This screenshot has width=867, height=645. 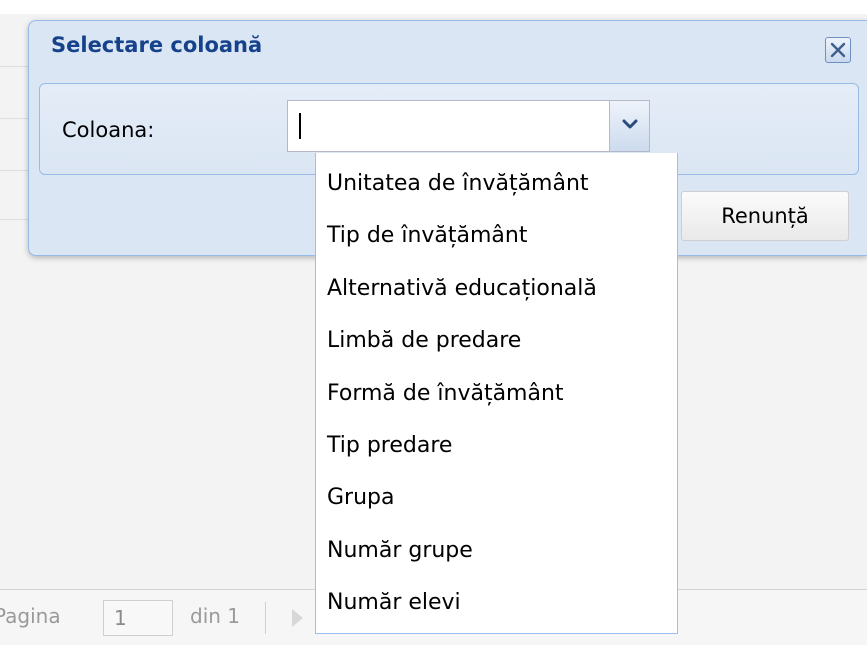 I want to click on dropdown-option: Număr elevi, so click(x=496, y=603).